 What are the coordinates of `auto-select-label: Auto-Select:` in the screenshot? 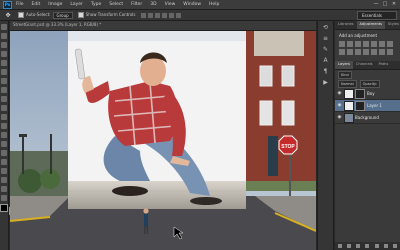 It's located at (38, 14).